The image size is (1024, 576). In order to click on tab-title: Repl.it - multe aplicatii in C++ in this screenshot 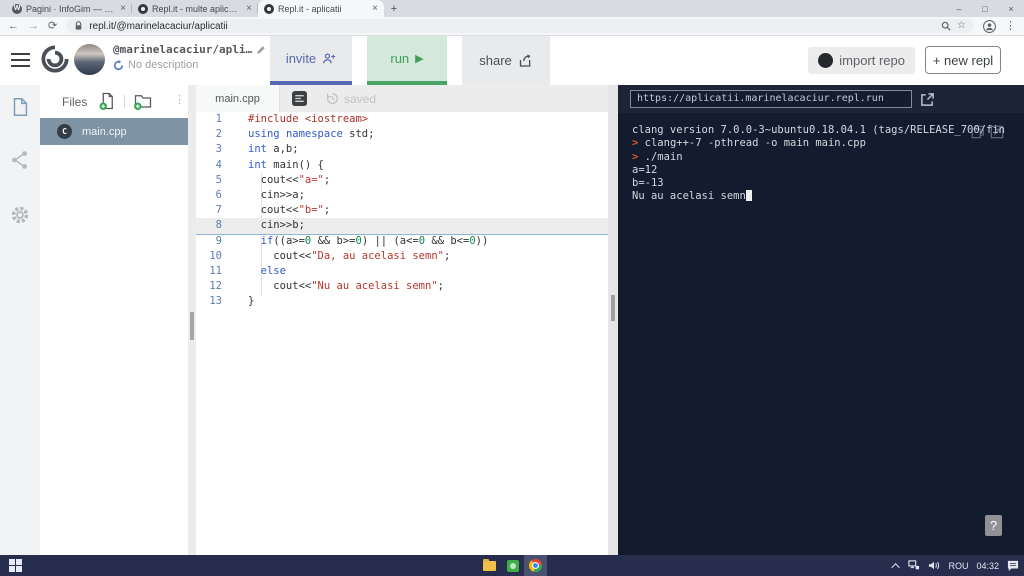, I will do `click(197, 8)`.